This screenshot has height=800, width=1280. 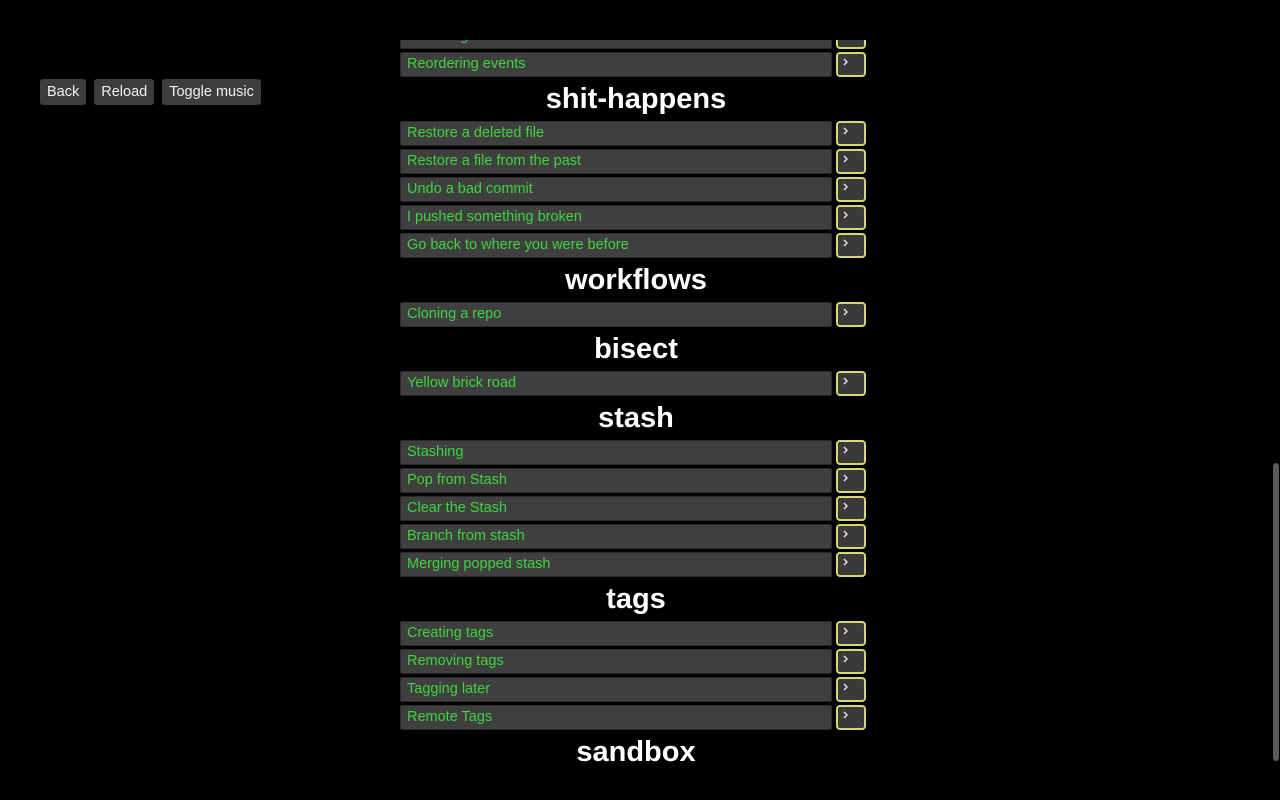 I want to click on level-row: Pop from Stash, so click(x=636, y=480).